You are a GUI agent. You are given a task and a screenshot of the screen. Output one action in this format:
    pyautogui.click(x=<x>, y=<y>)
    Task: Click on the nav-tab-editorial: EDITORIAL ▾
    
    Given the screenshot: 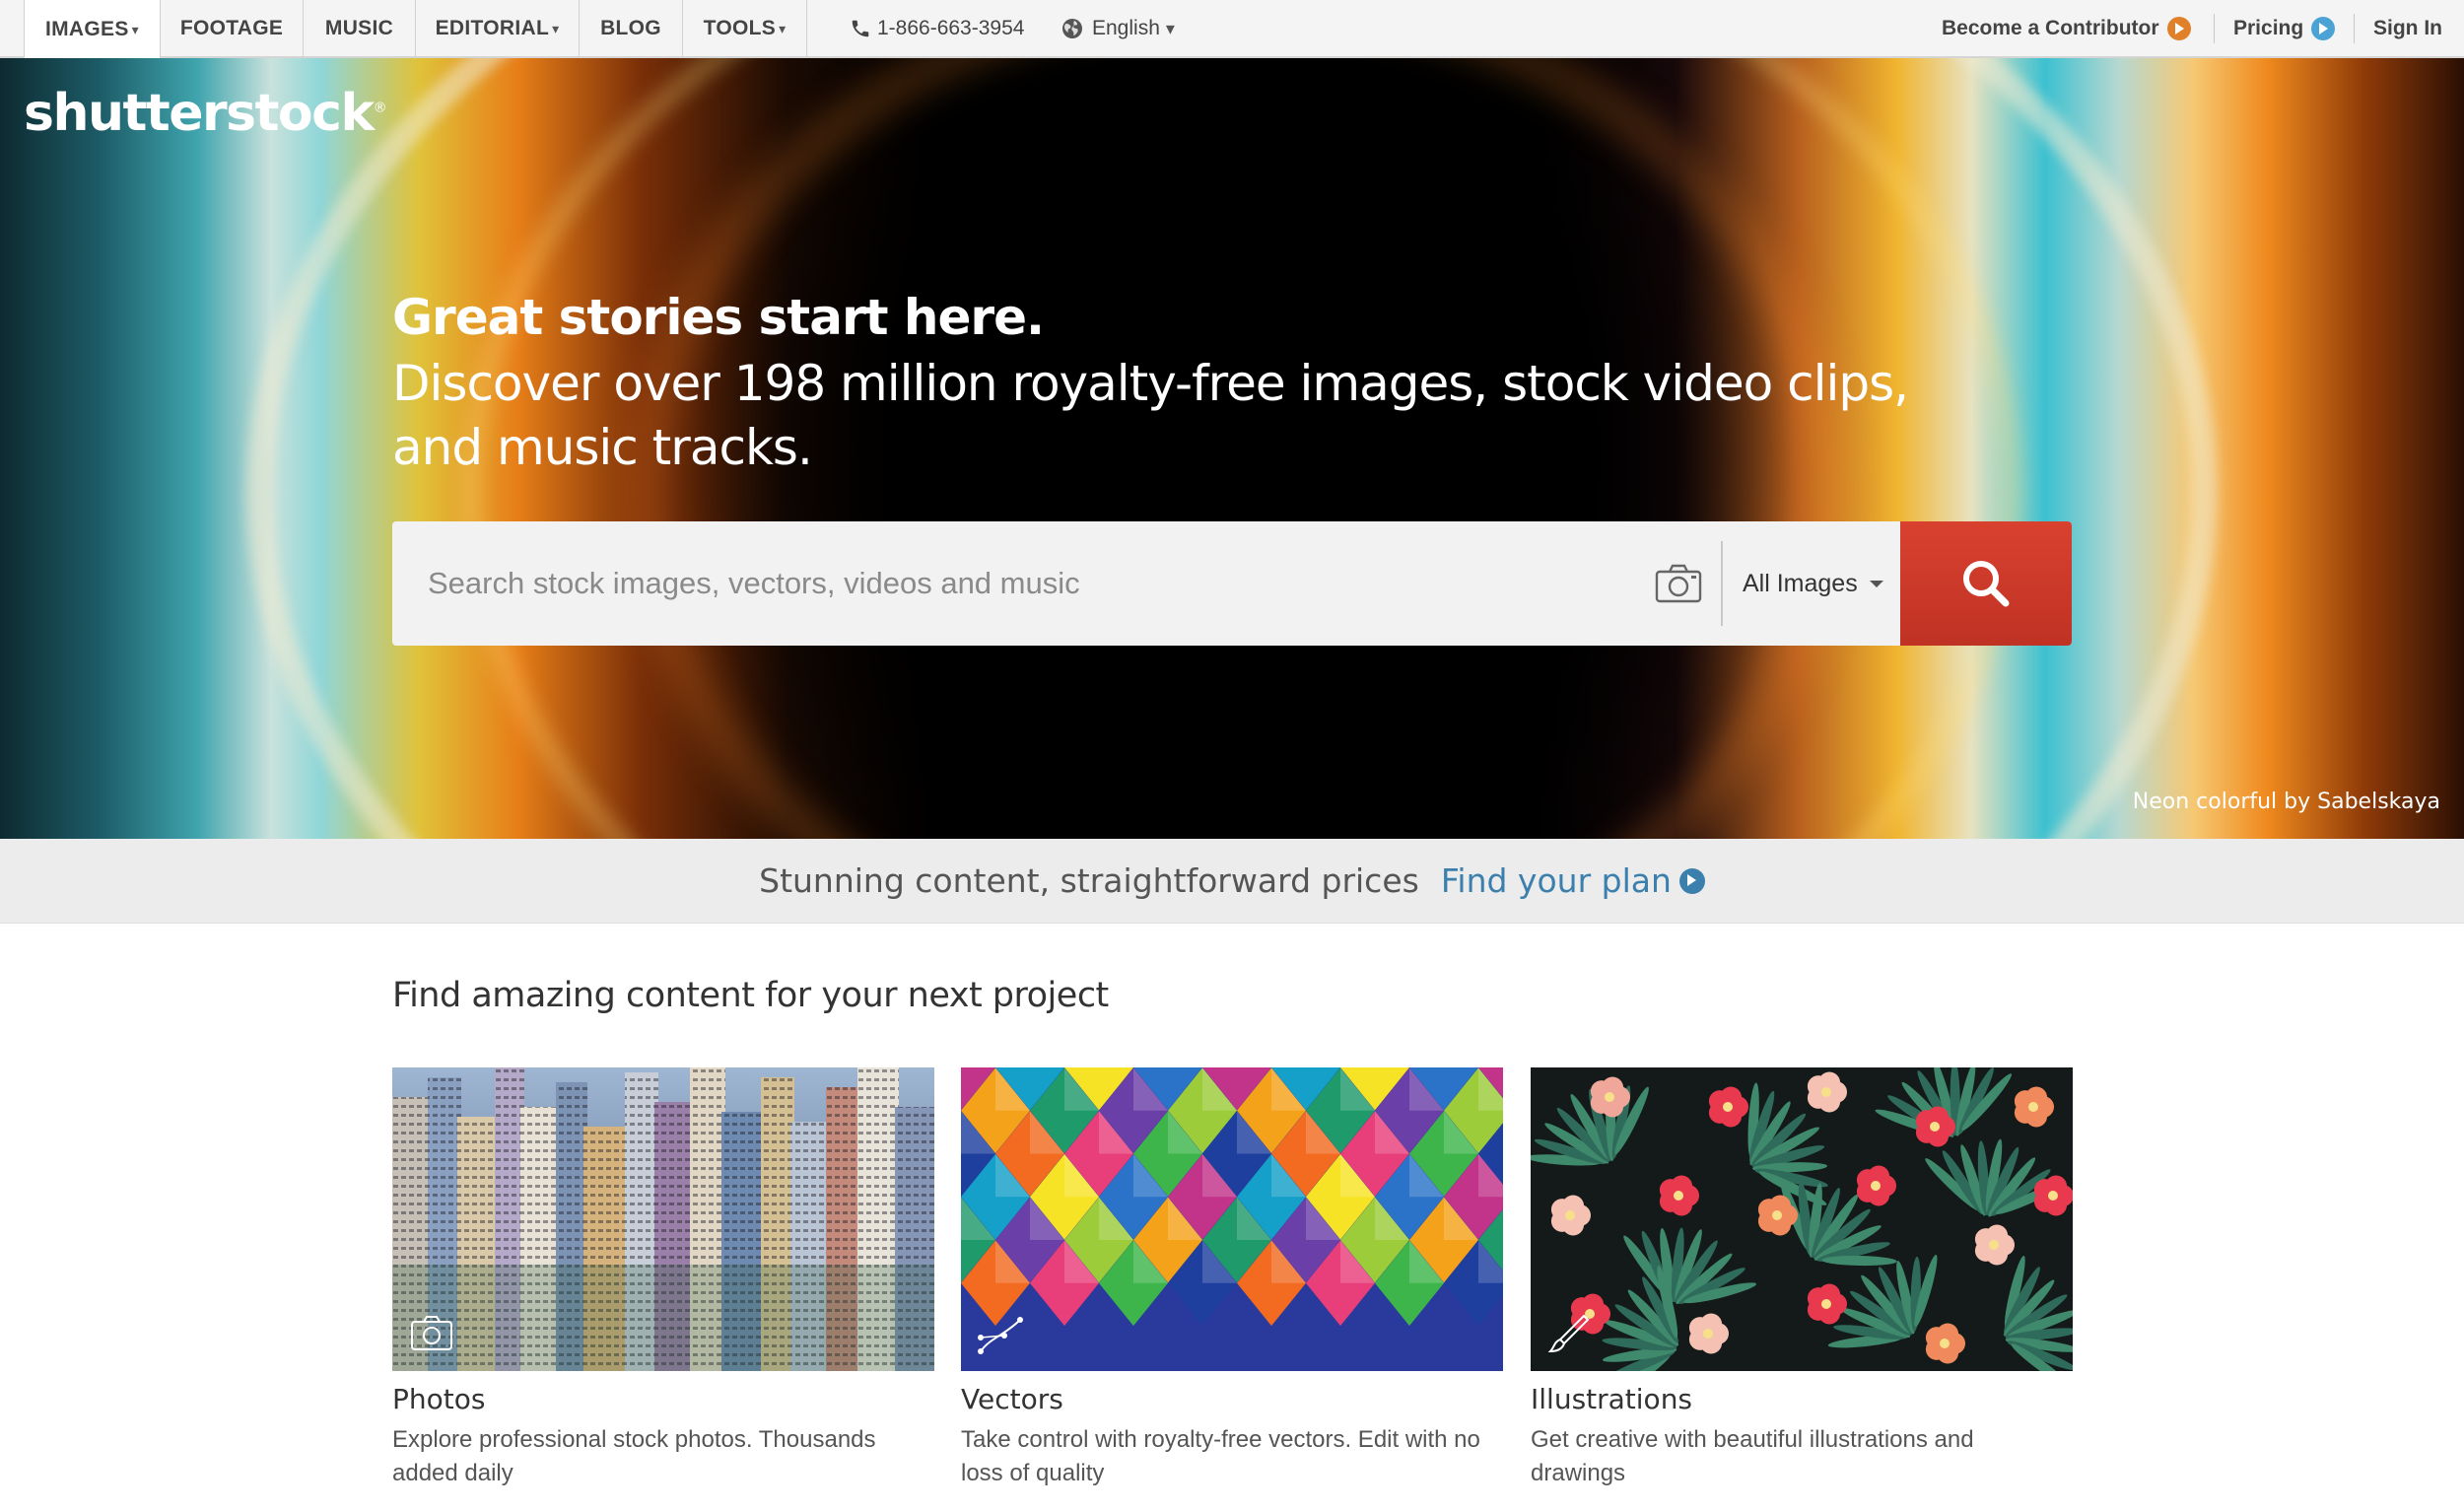 What is the action you would take?
    pyautogui.click(x=498, y=28)
    